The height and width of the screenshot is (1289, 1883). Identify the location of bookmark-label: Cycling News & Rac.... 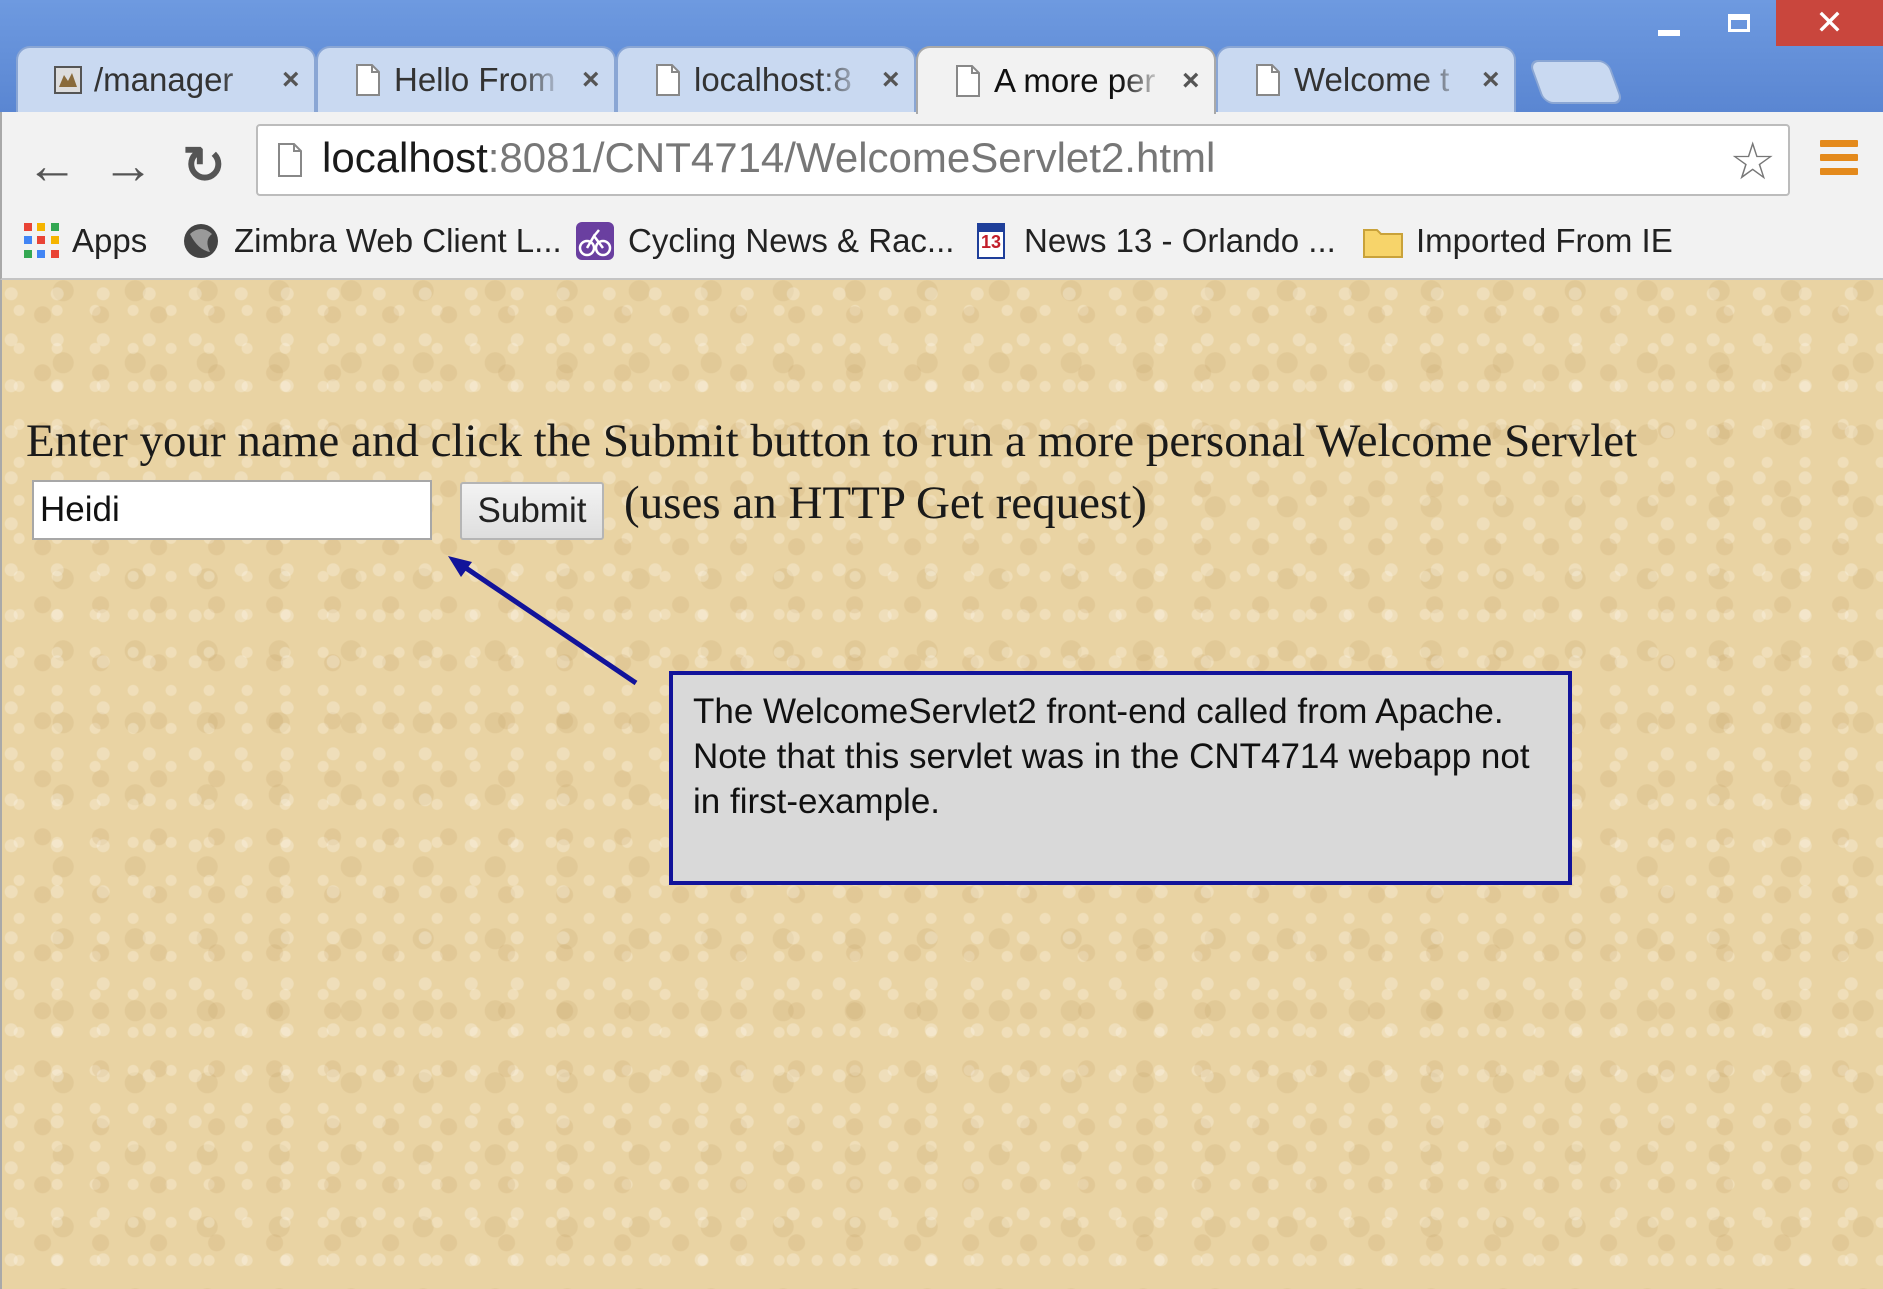
(791, 240).